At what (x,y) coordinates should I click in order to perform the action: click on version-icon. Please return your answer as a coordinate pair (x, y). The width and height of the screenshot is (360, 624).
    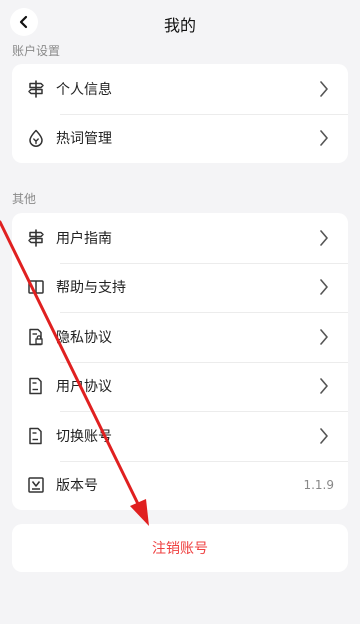
    Looking at the image, I should click on (36, 485).